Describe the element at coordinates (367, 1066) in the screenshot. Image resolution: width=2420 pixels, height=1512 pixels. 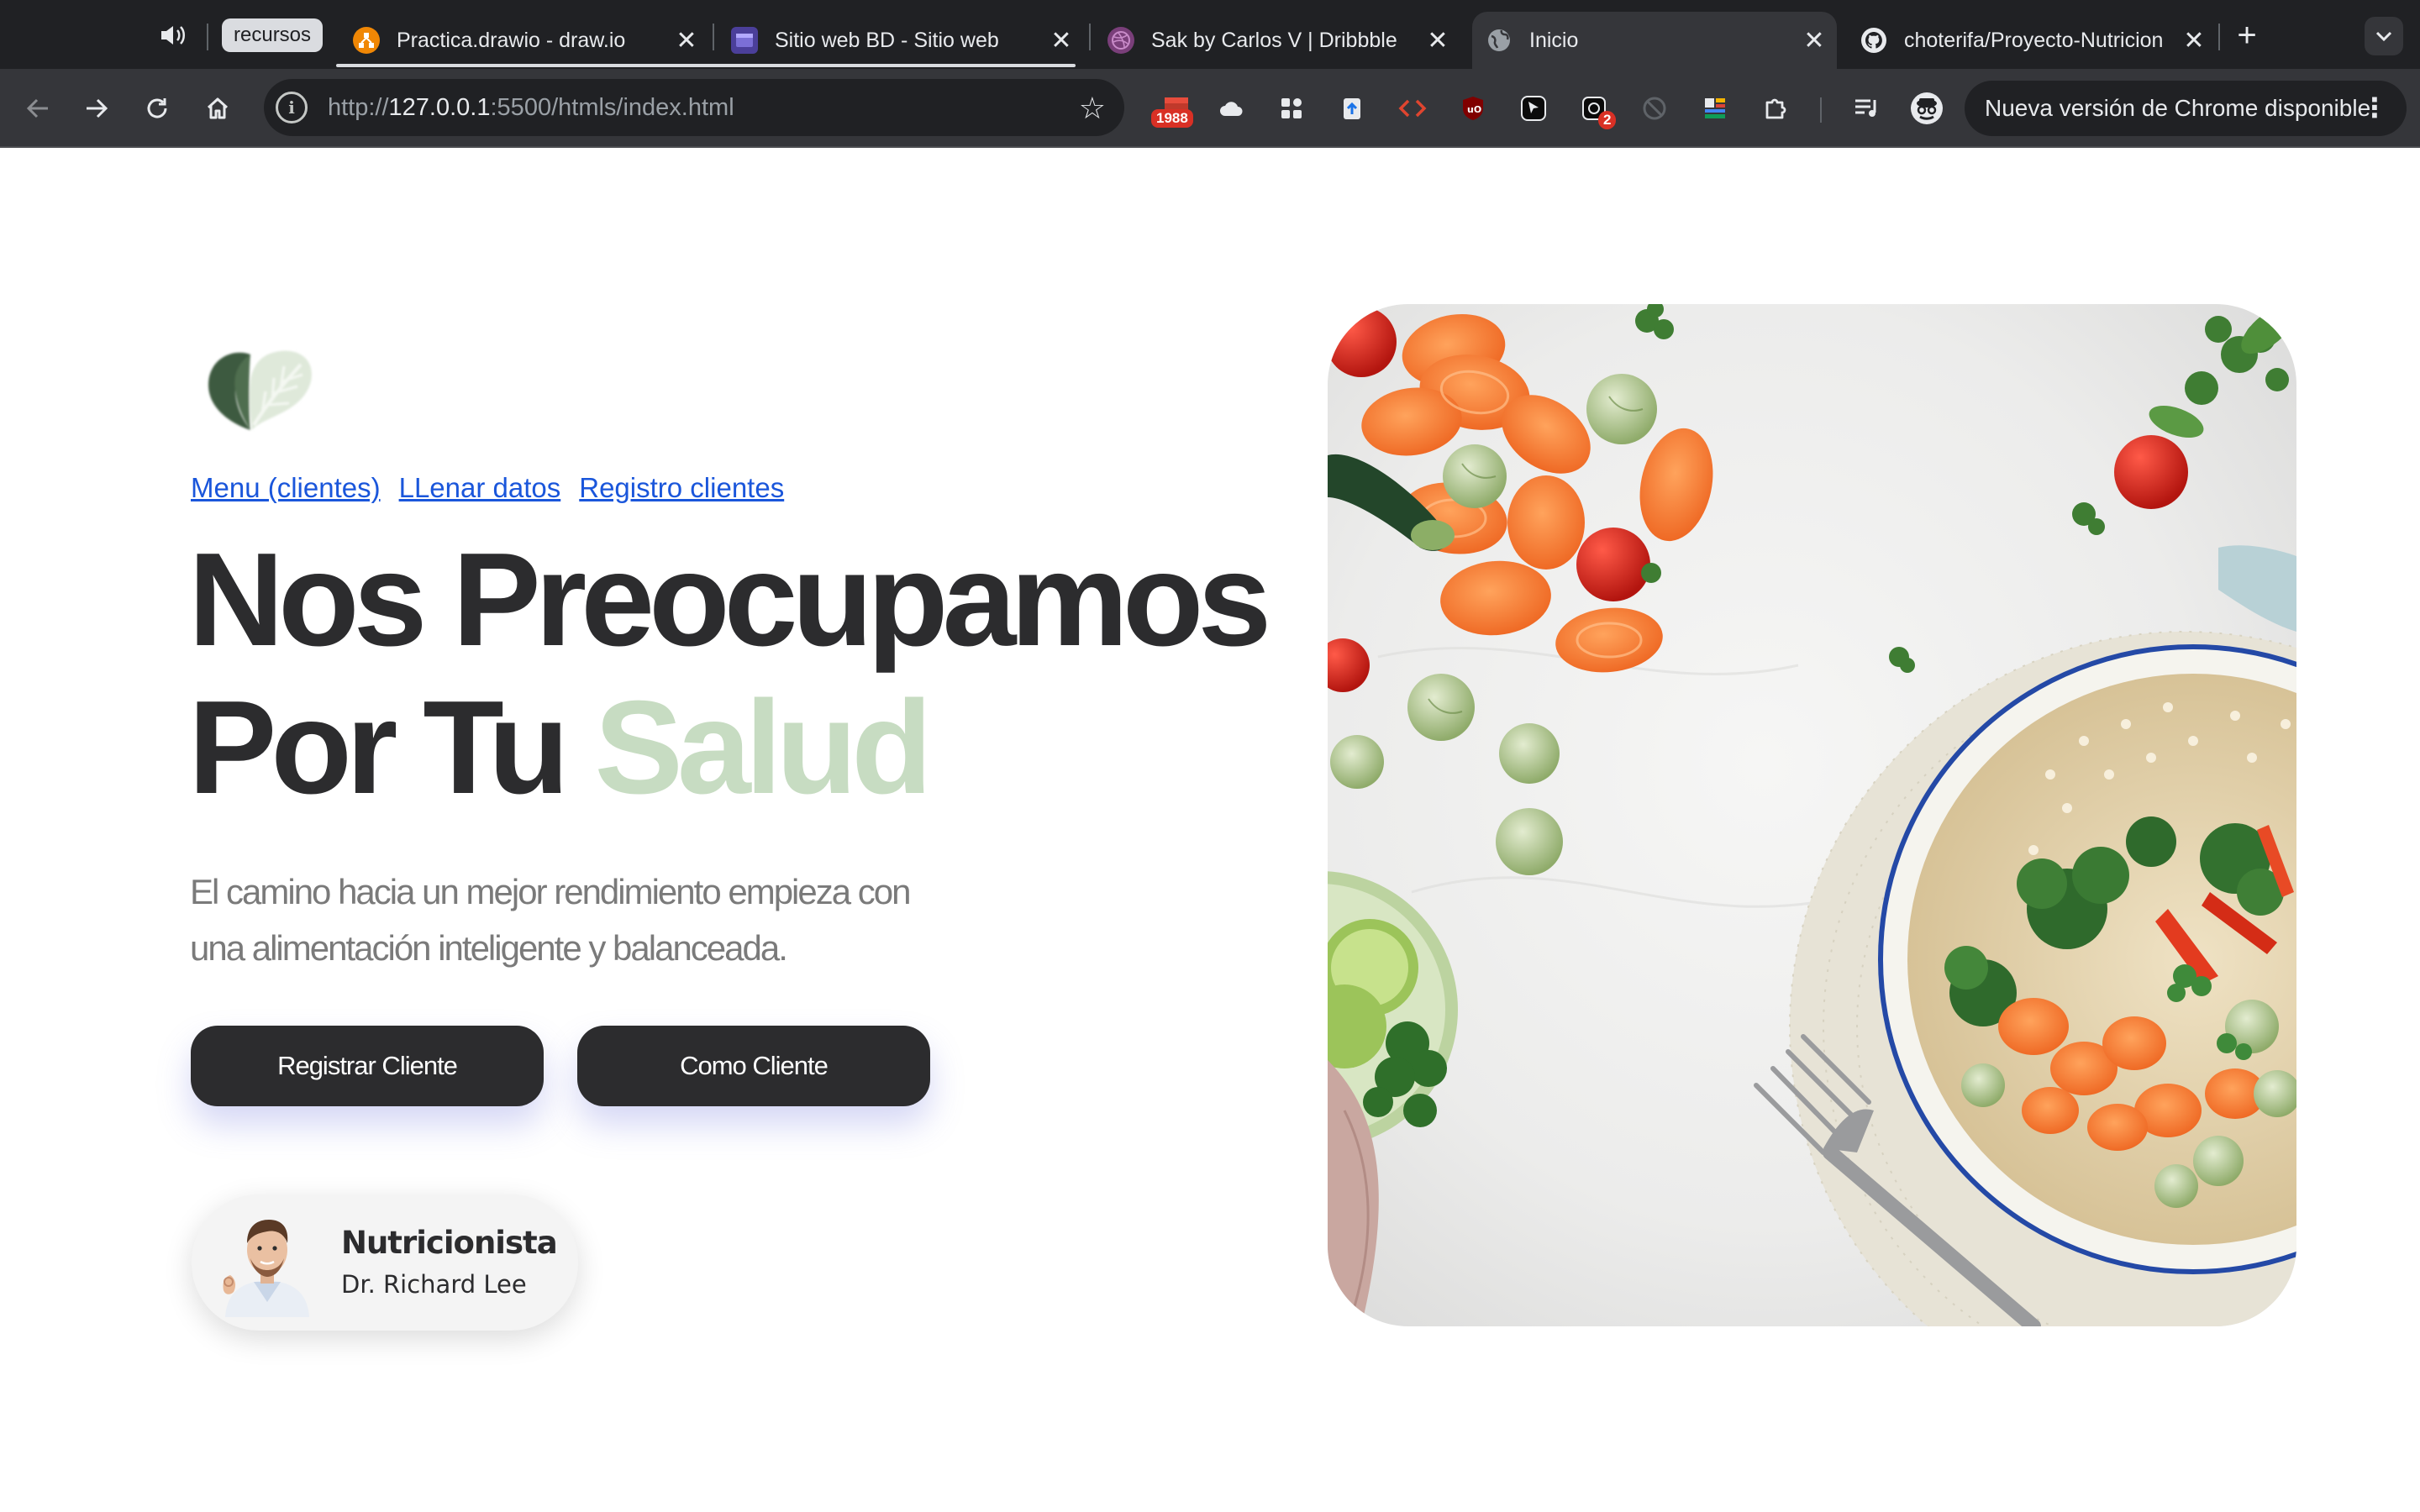
I see `register-client-button: Registrar Cliente` at that location.